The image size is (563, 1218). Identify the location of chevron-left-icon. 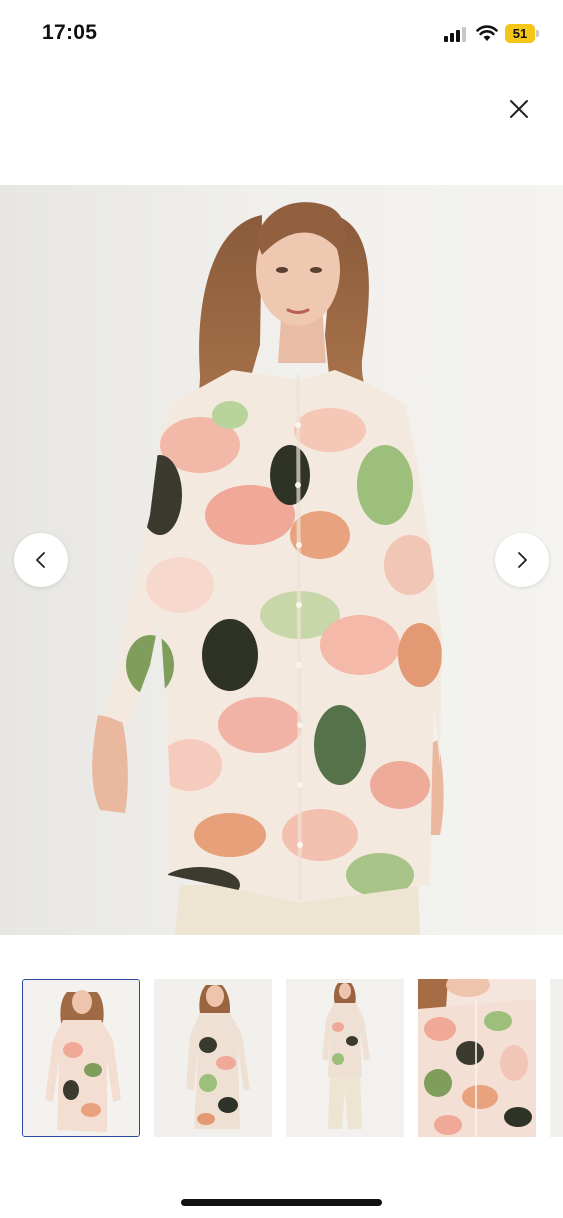
(40, 560).